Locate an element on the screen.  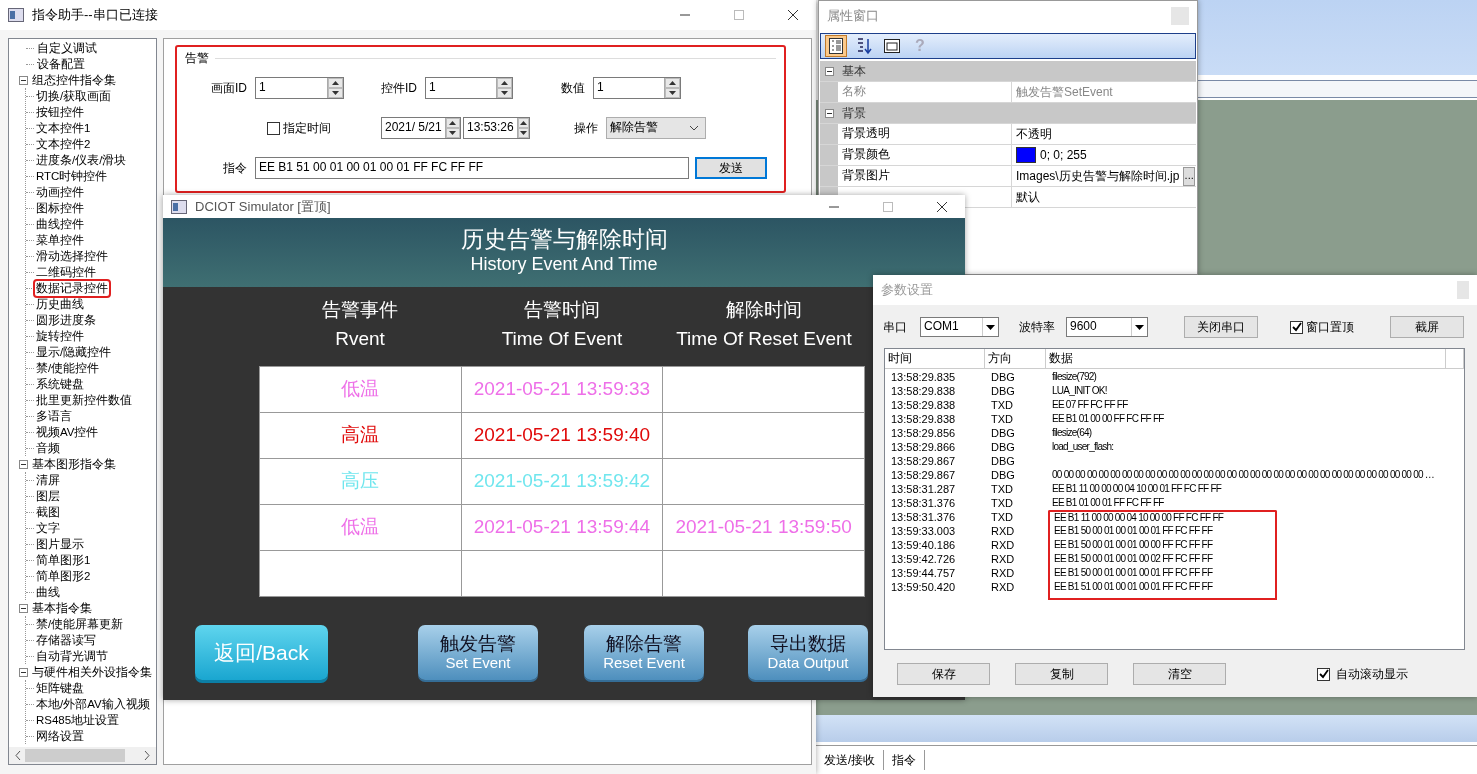
tree-item: 简单图形1 is located at coordinates (63, 560).